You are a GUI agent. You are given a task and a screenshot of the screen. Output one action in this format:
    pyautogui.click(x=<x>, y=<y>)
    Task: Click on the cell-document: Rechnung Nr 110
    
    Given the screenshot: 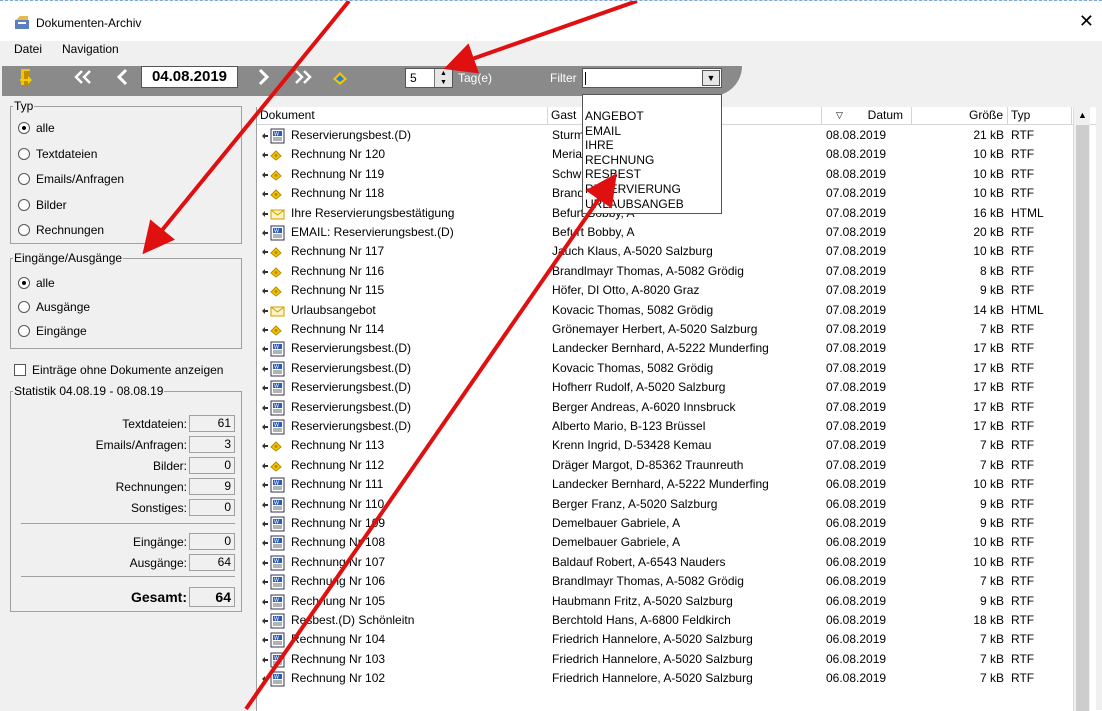 What is the action you would take?
    pyautogui.click(x=338, y=503)
    